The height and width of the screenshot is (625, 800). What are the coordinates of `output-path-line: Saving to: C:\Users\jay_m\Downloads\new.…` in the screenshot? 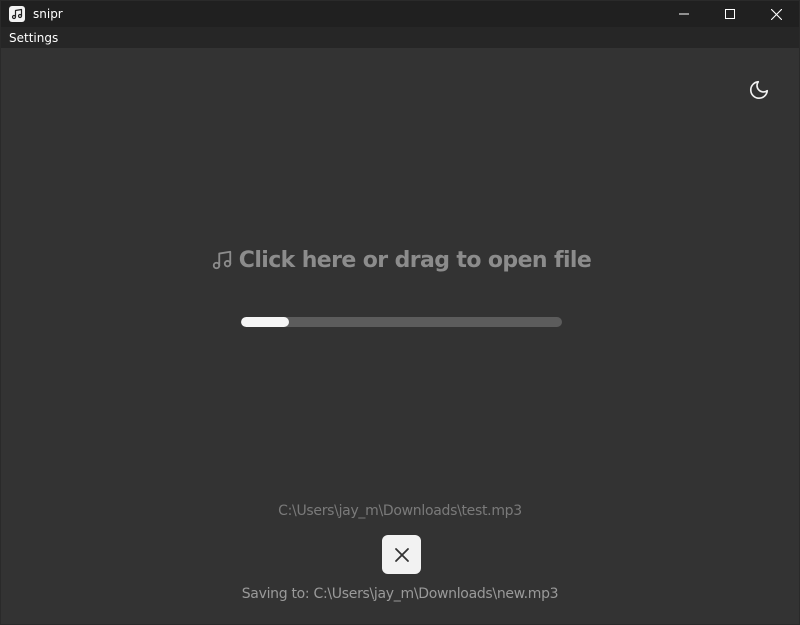 It's located at (400, 594).